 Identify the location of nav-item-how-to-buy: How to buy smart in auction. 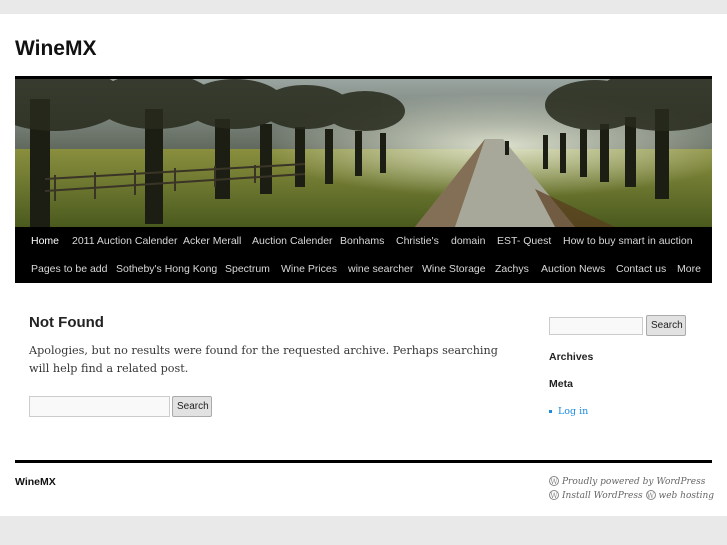
(628, 241).